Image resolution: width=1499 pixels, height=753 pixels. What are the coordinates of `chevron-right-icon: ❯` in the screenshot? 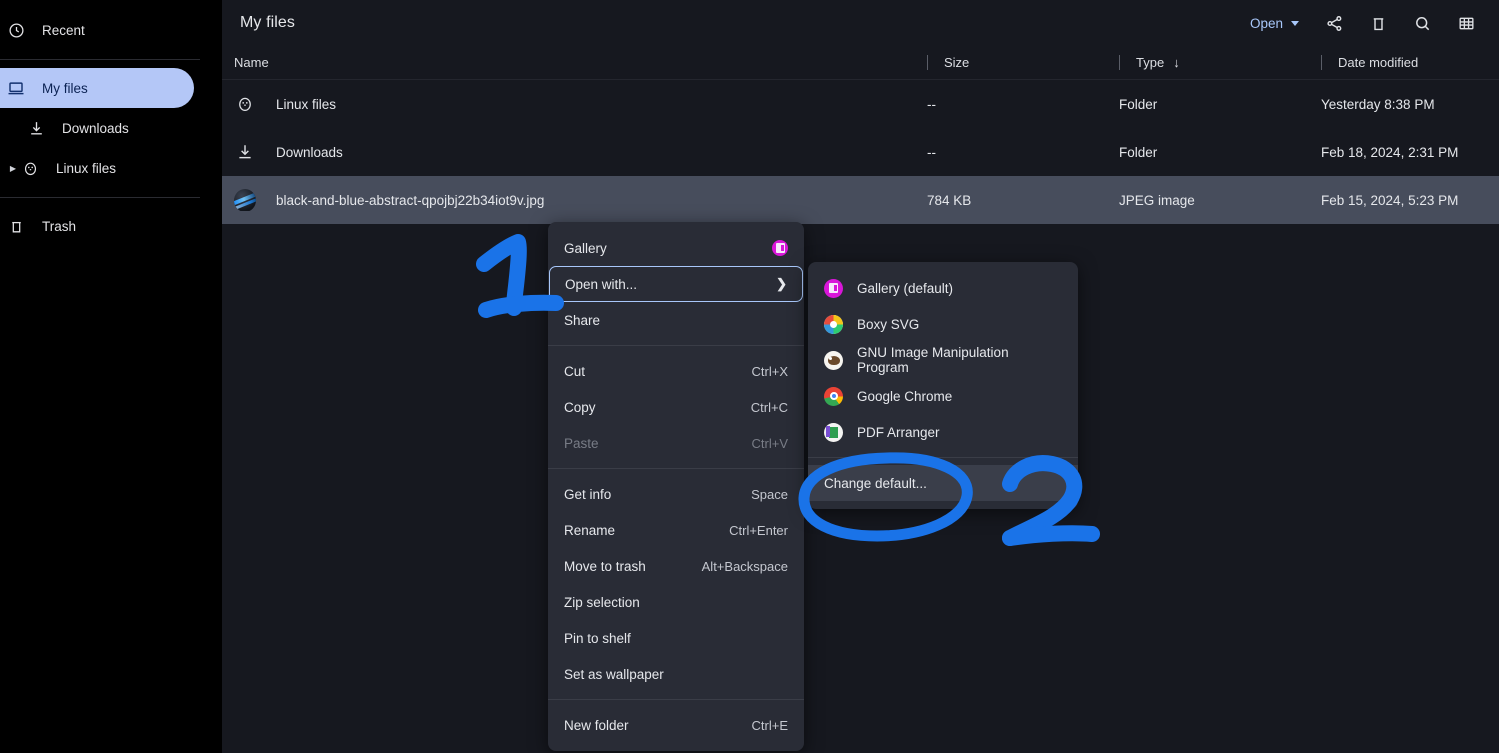 It's located at (781, 283).